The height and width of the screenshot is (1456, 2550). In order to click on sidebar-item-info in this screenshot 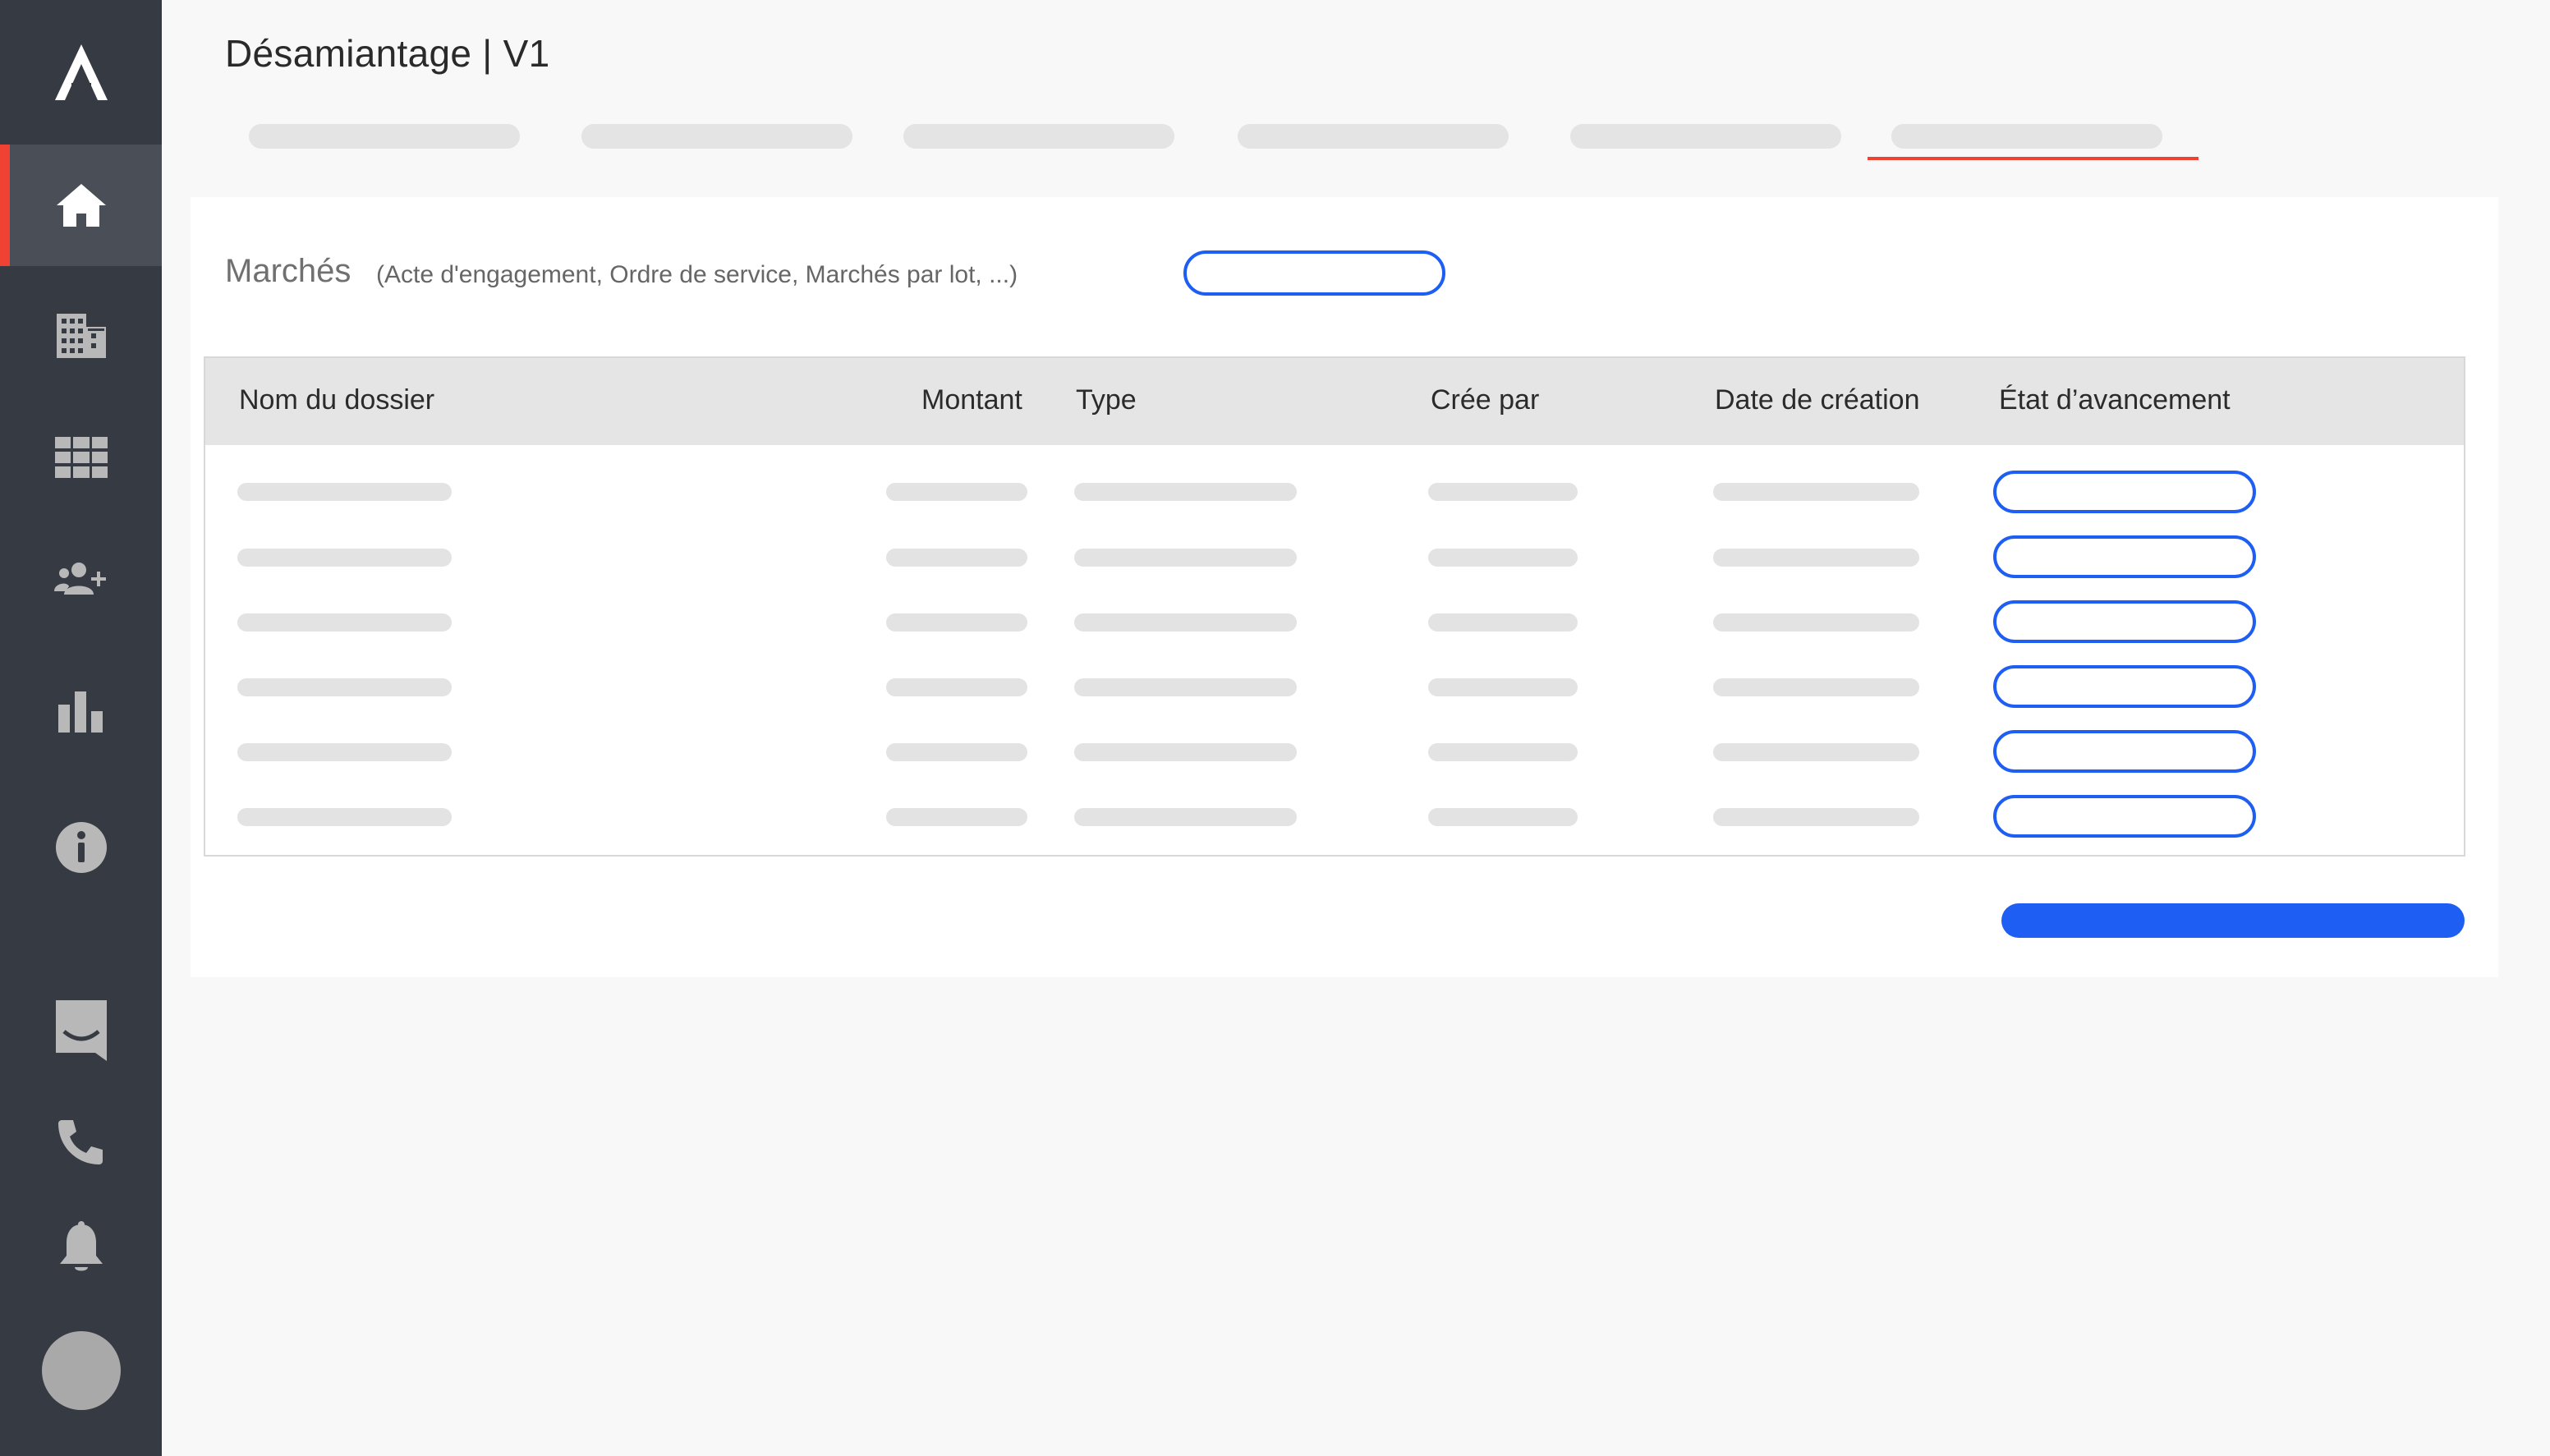, I will do `click(81, 847)`.